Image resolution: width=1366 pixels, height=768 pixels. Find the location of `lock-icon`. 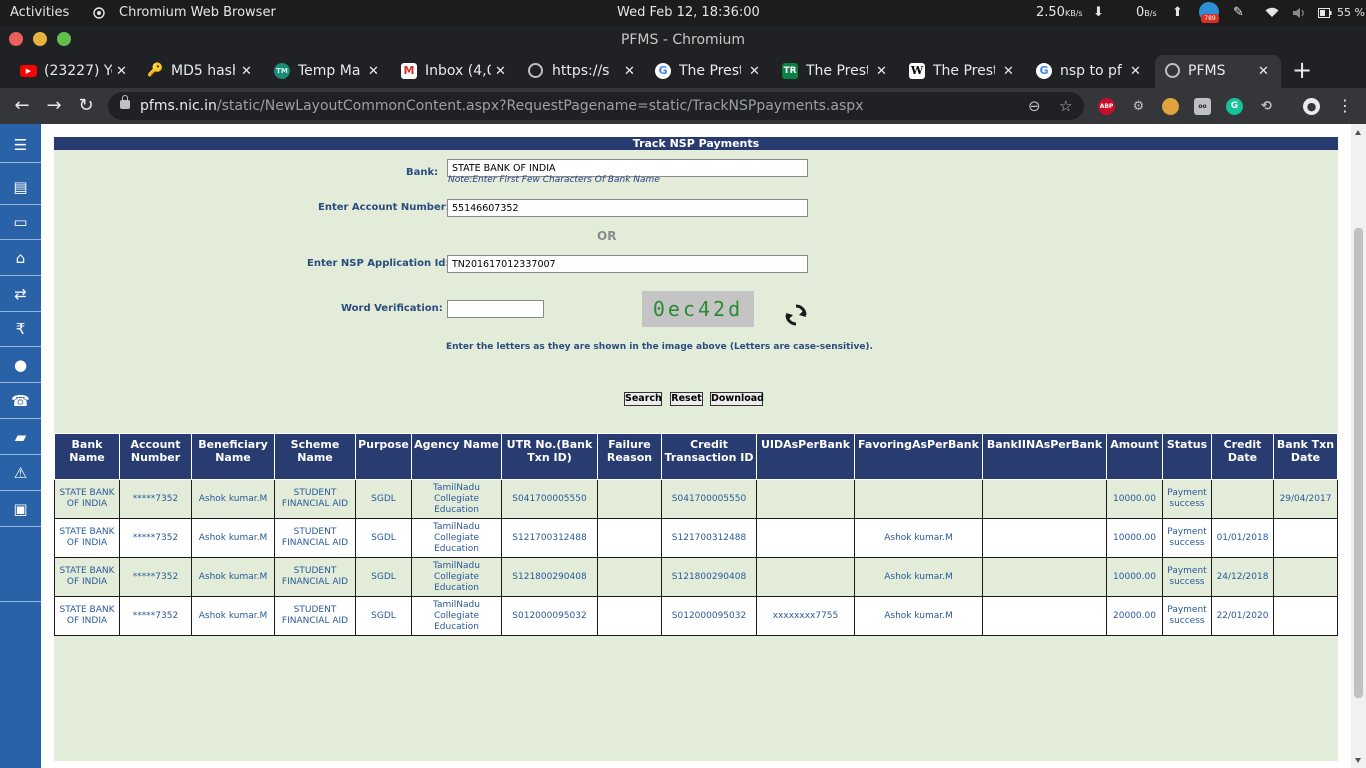

lock-icon is located at coordinates (125, 102).